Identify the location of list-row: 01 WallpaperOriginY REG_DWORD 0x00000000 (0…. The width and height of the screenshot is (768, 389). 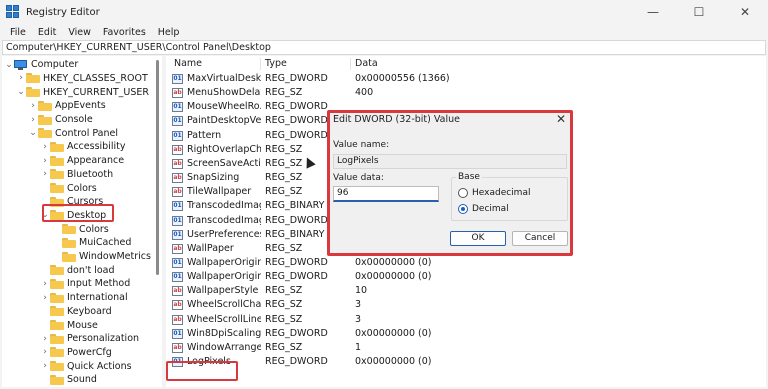
(466, 277).